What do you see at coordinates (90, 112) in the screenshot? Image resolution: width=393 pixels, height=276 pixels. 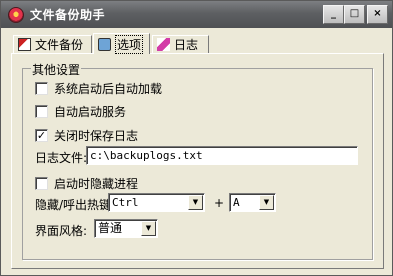 I see `checkbox-label: 自动启动服务` at bounding box center [90, 112].